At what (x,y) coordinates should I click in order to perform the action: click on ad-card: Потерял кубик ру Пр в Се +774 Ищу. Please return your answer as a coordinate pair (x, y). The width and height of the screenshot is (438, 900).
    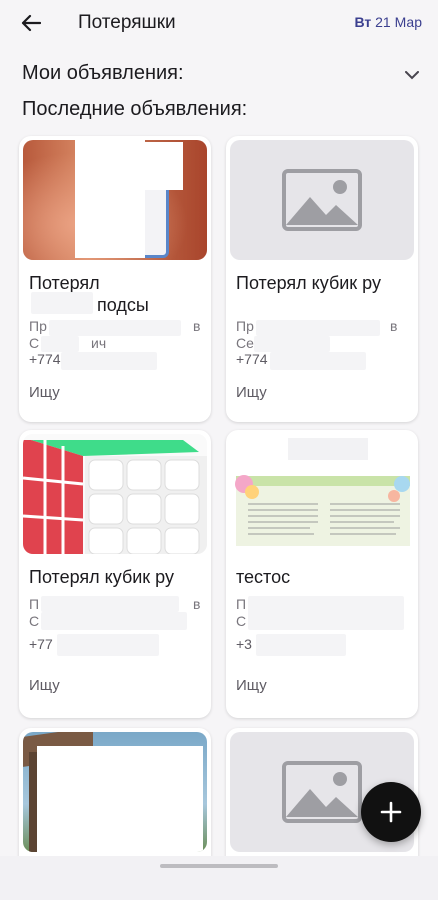
    Looking at the image, I should click on (322, 279).